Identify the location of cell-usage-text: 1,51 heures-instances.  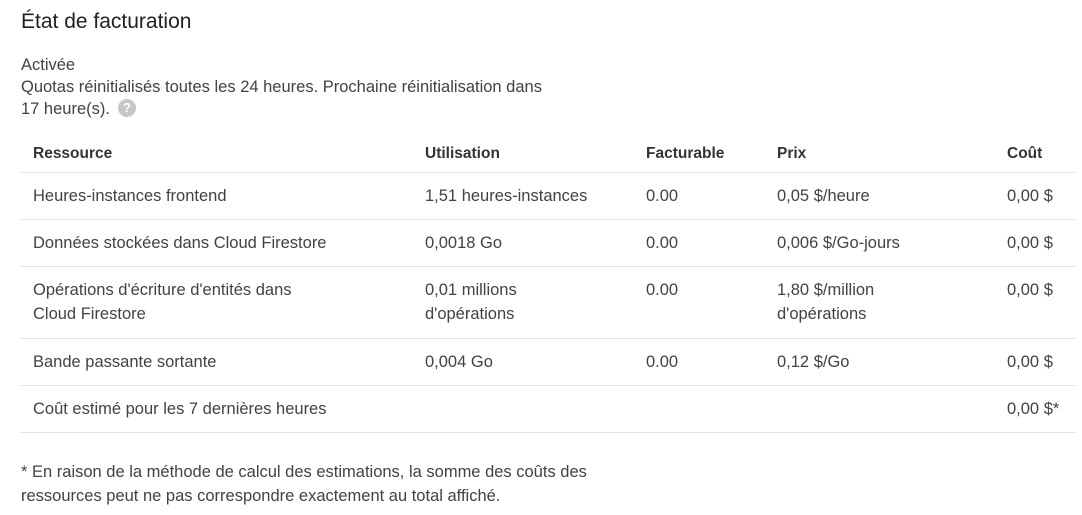
(506, 196).